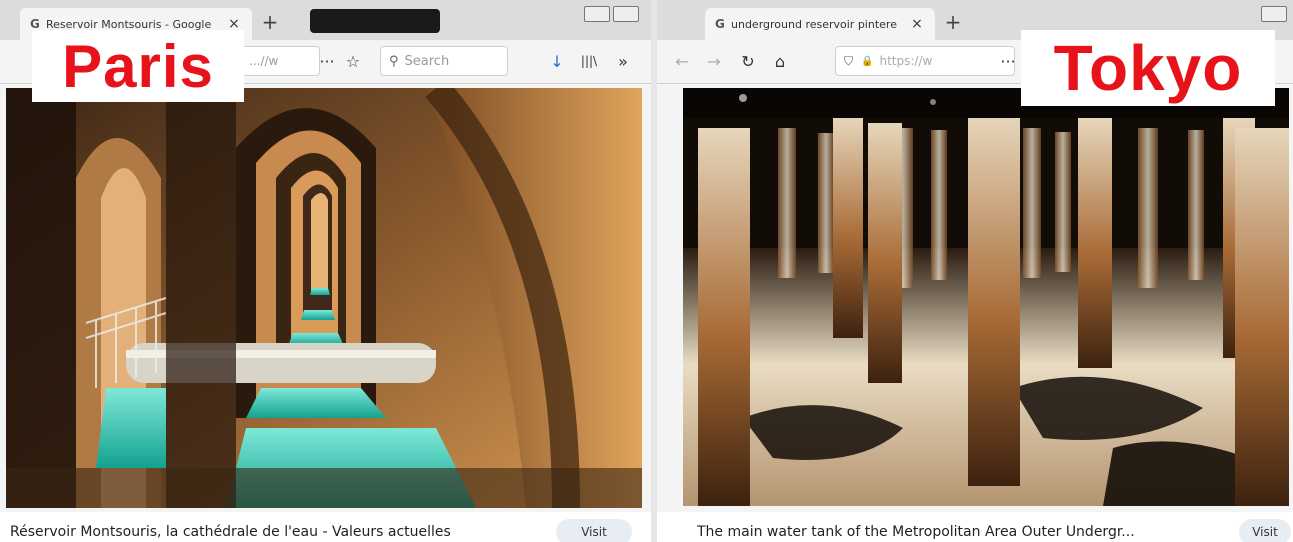 Image resolution: width=1293 pixels, height=542 pixels. Describe the element at coordinates (375, 21) in the screenshot. I see `blurred-tab` at that location.